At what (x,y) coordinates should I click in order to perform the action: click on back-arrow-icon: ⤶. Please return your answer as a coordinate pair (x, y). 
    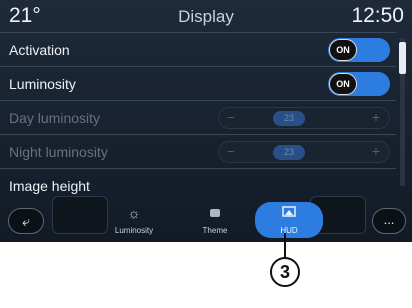
    Looking at the image, I should click on (26, 221).